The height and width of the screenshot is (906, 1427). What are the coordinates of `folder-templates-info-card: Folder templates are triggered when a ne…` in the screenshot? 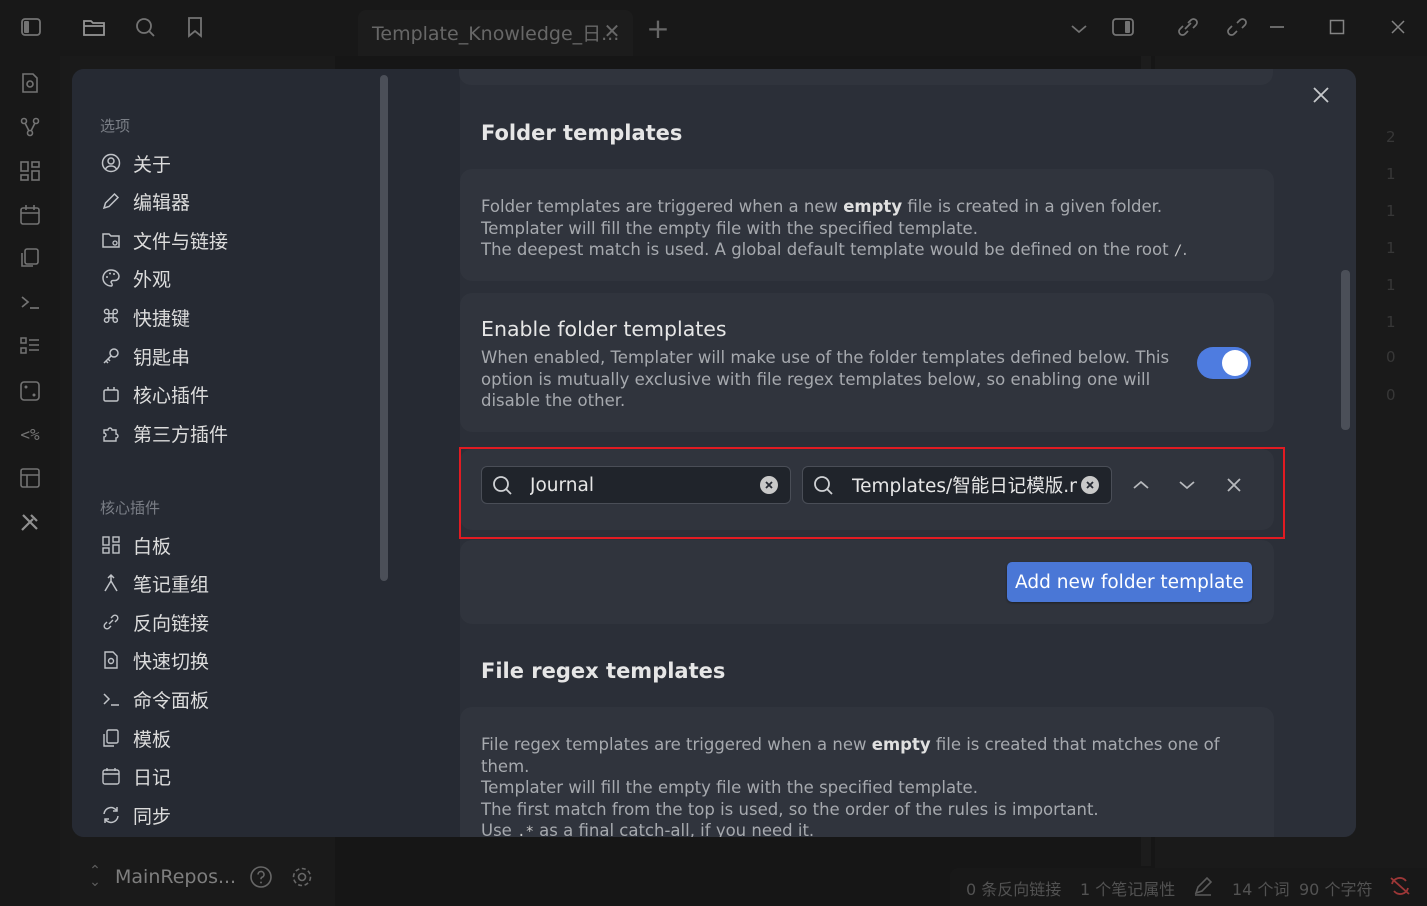 It's located at (867, 225).